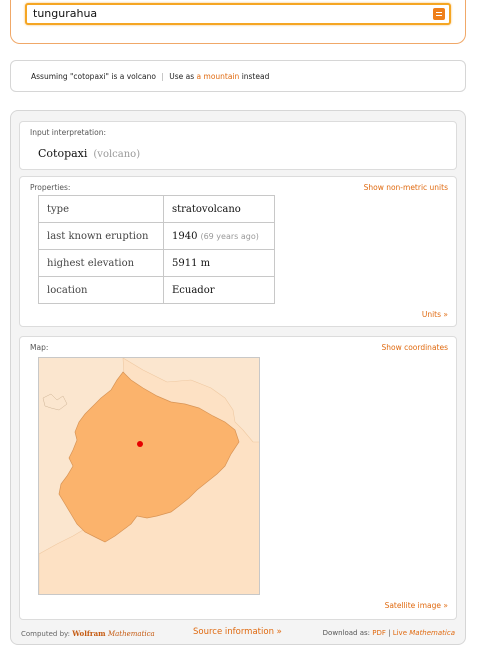 This screenshot has width=480, height=653. Describe the element at coordinates (39, 347) in the screenshot. I see `pod-title: Map:` at that location.